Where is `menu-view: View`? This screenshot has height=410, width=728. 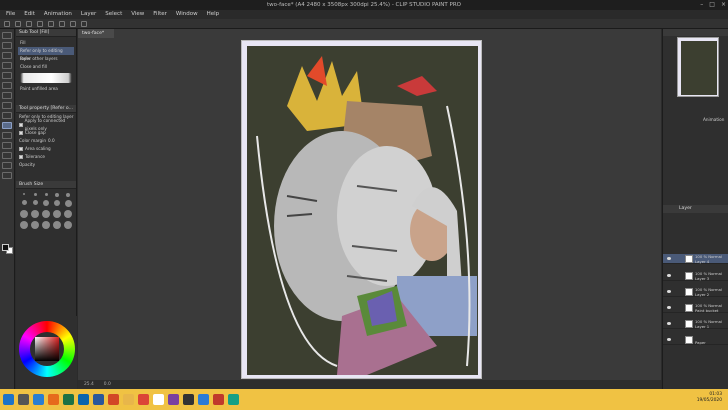 menu-view: View is located at coordinates (137, 14).